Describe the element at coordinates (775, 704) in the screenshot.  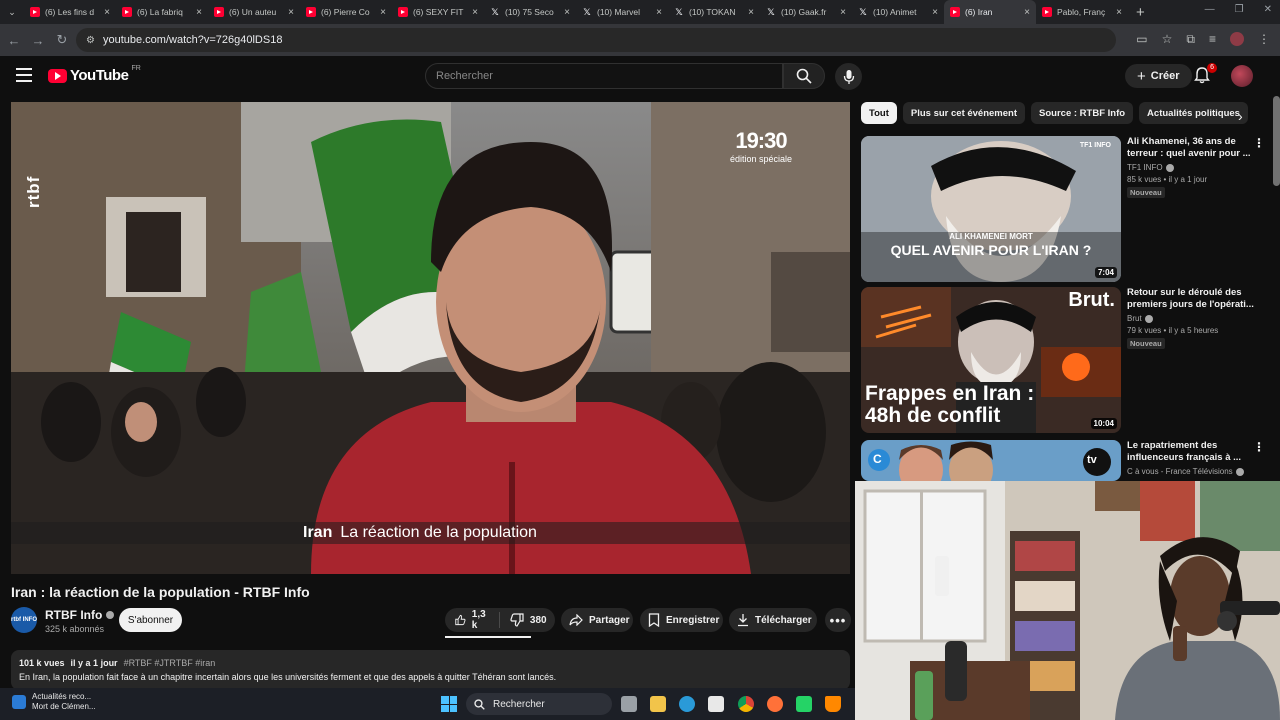
I see `firefox-icon` at that location.